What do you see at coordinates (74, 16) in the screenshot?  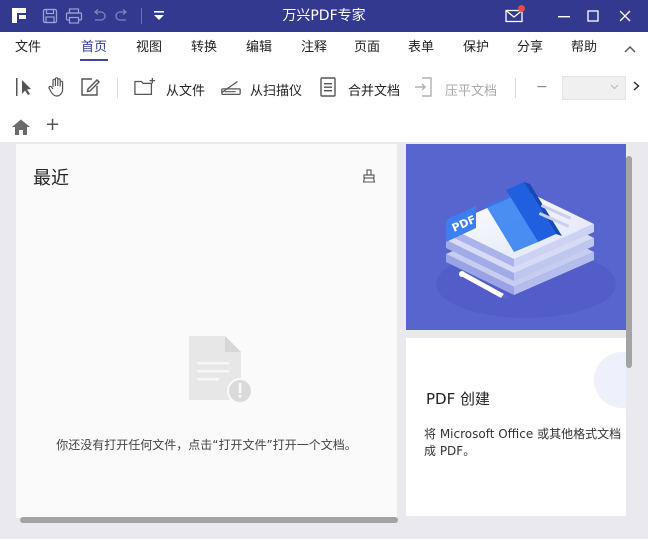 I see `print-icon` at bounding box center [74, 16].